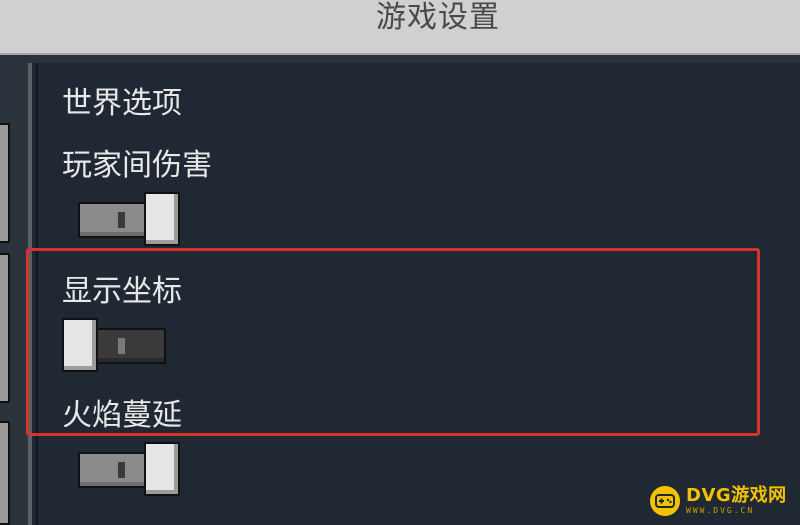  Describe the element at coordinates (720, 510) in the screenshot. I see `watermark-url: WWW.DVG.CN` at that location.